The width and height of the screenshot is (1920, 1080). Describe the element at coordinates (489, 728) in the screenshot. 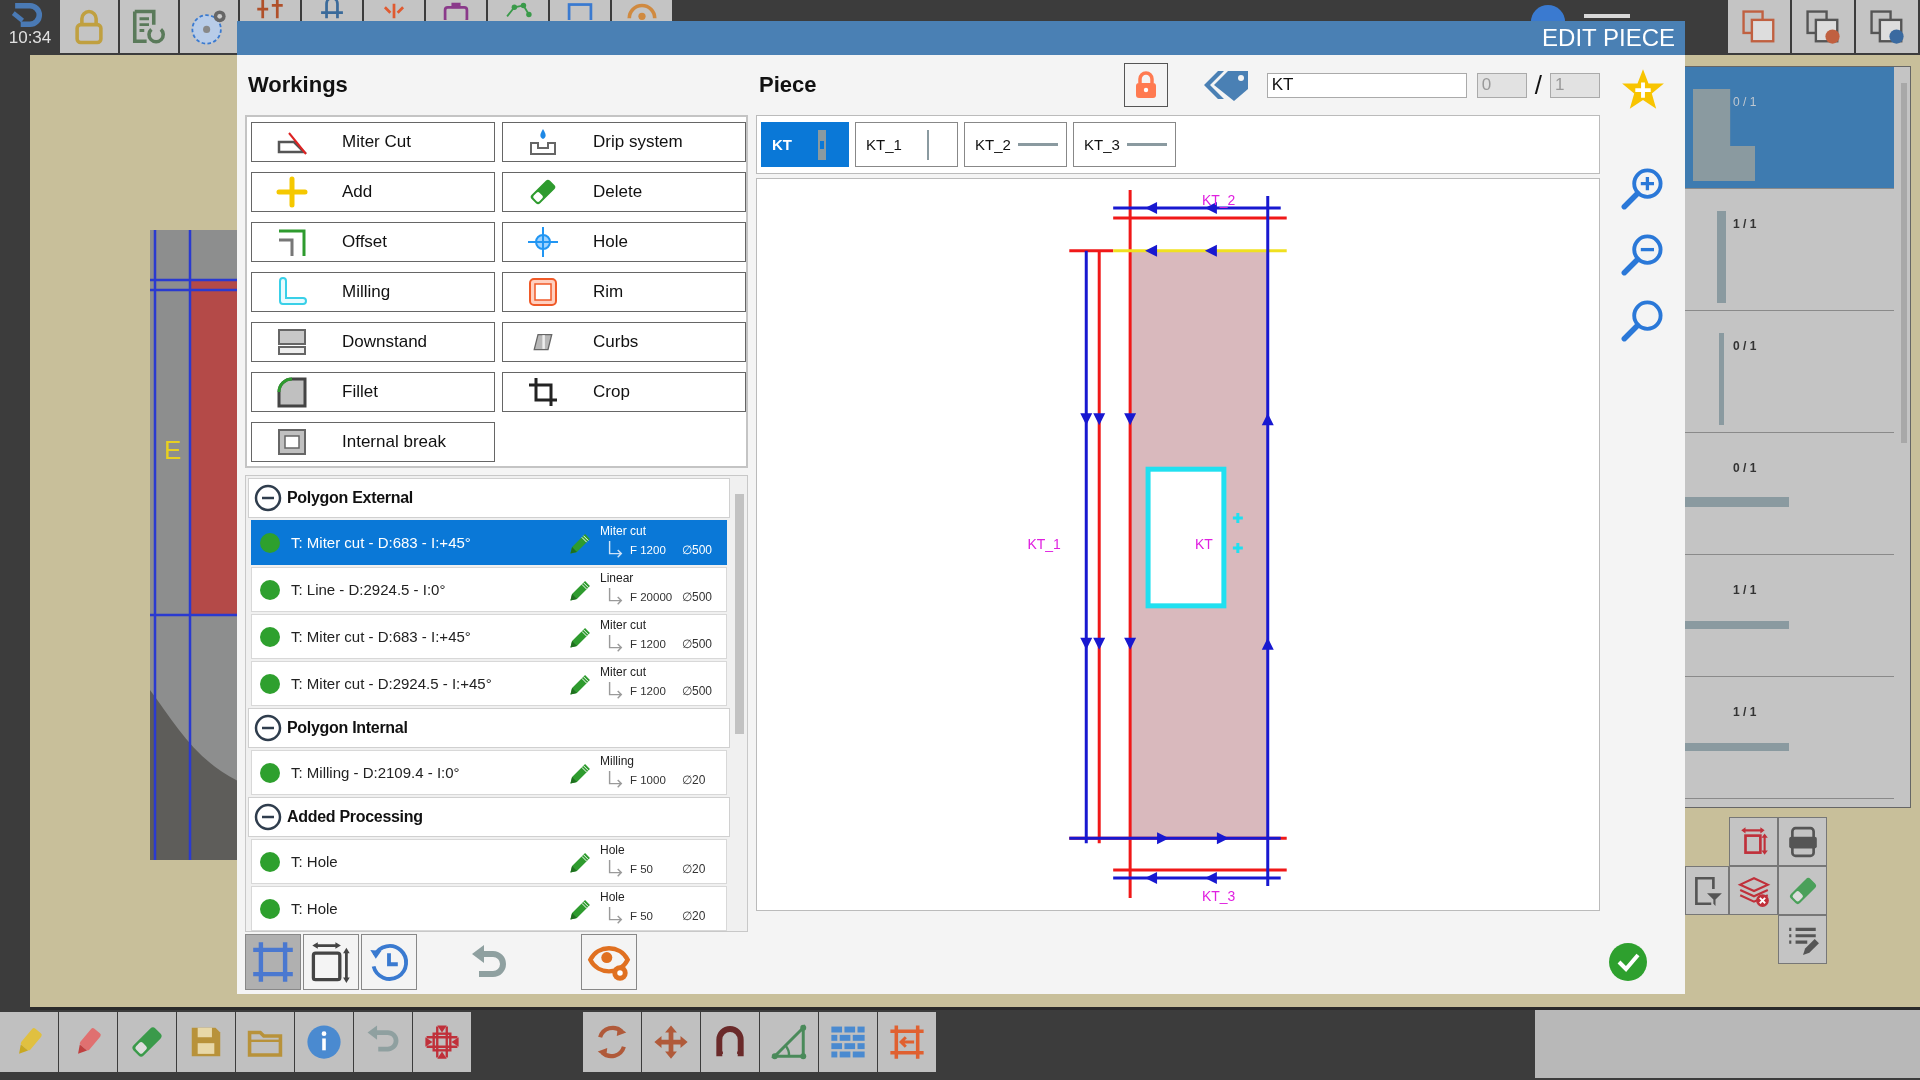

I see `group-header: Polygon Internal` at that location.